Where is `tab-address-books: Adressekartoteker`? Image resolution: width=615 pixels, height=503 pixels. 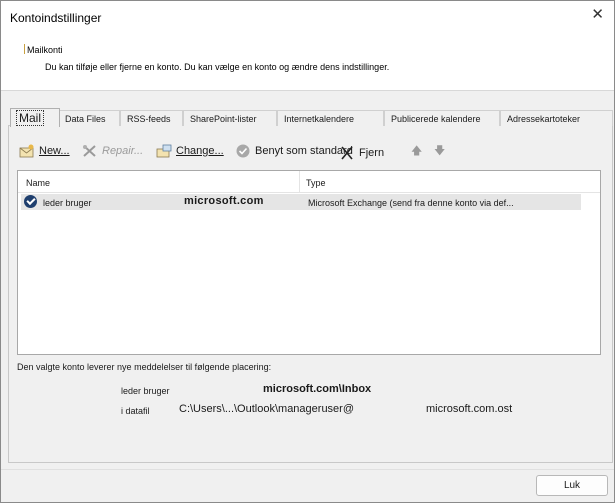 tab-address-books: Adressekartoteker is located at coordinates (556, 118).